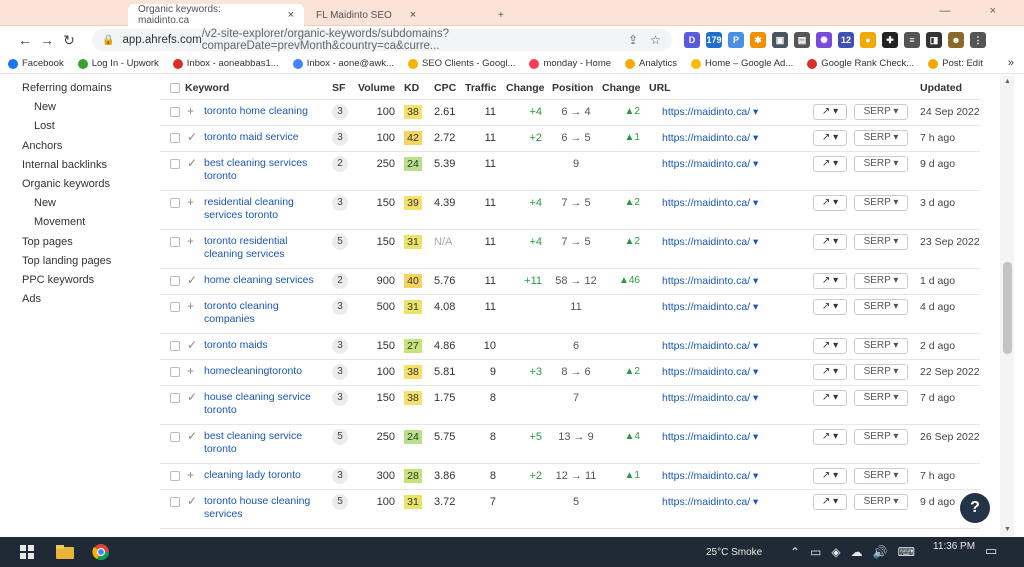 The height and width of the screenshot is (567, 1024). Describe the element at coordinates (264, 313) in the screenshot. I see `keyword-link: toronto cleaning companies` at that location.